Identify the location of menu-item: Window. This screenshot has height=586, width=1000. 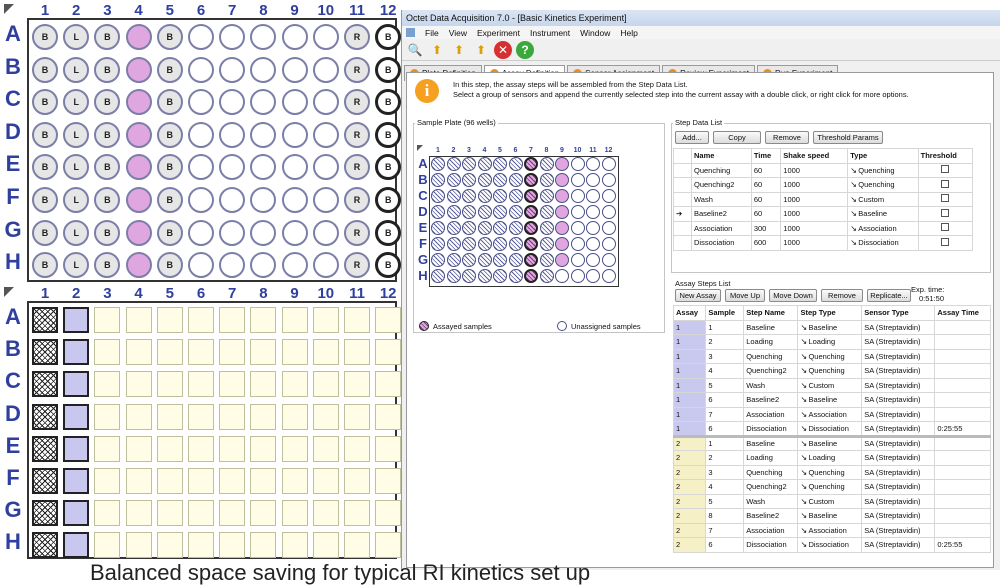
(595, 33).